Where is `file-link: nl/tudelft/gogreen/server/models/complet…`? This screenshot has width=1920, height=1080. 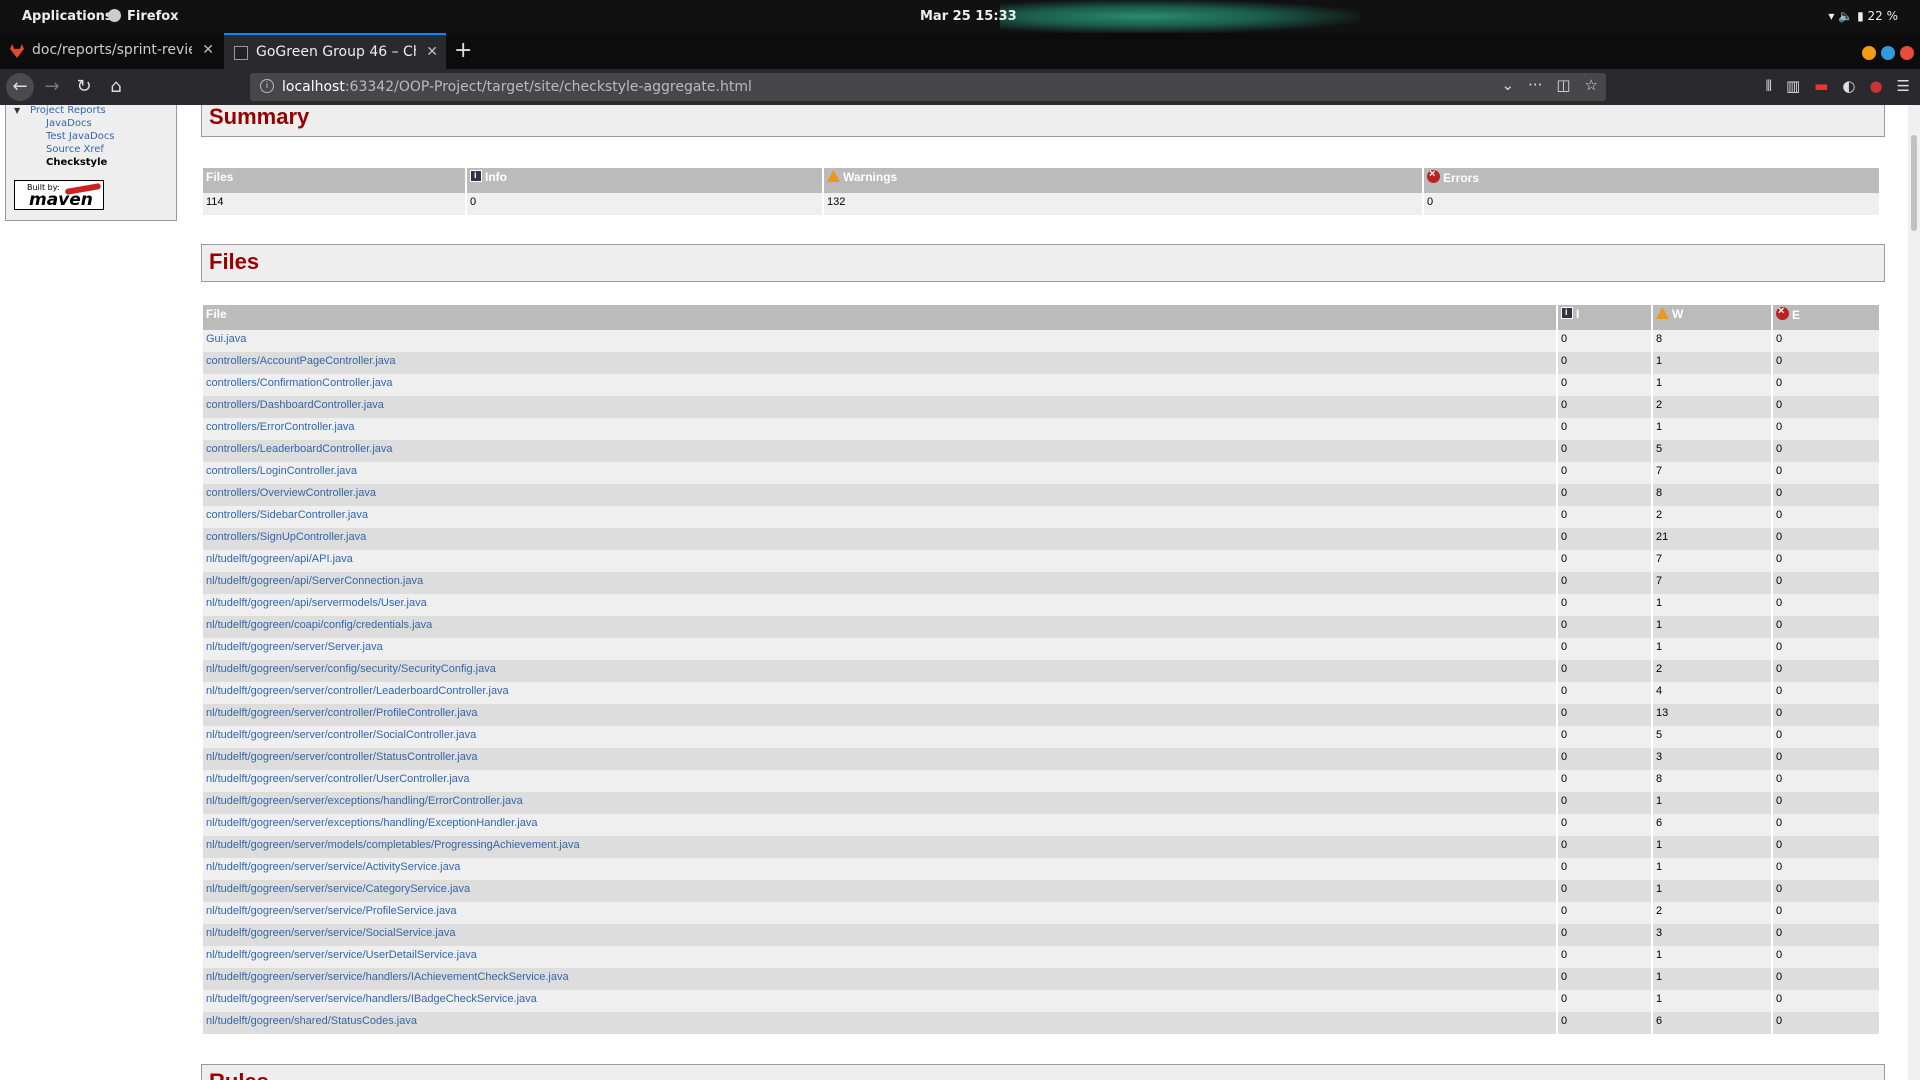
file-link: nl/tudelft/gogreen/server/models/complet… is located at coordinates (393, 845).